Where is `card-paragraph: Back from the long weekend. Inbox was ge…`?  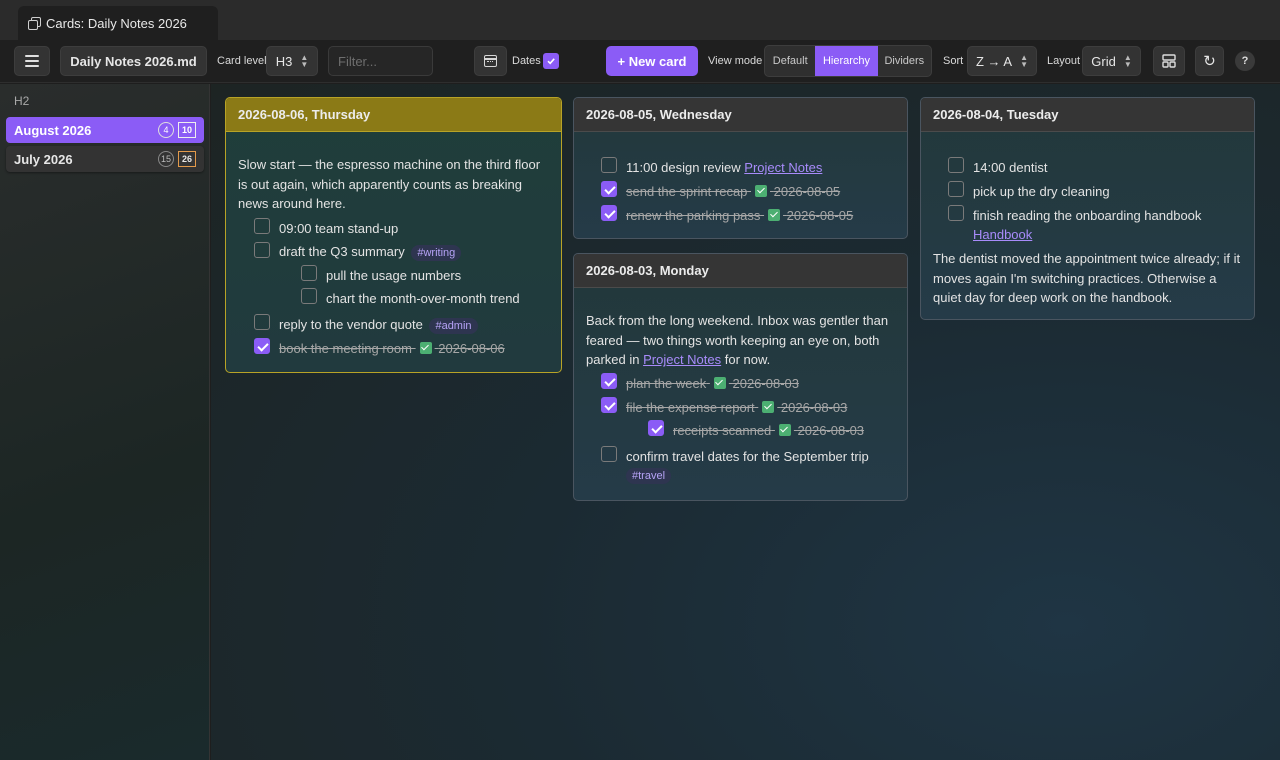
card-paragraph: Back from the long weekend. Inbox was ge… is located at coordinates (742, 340).